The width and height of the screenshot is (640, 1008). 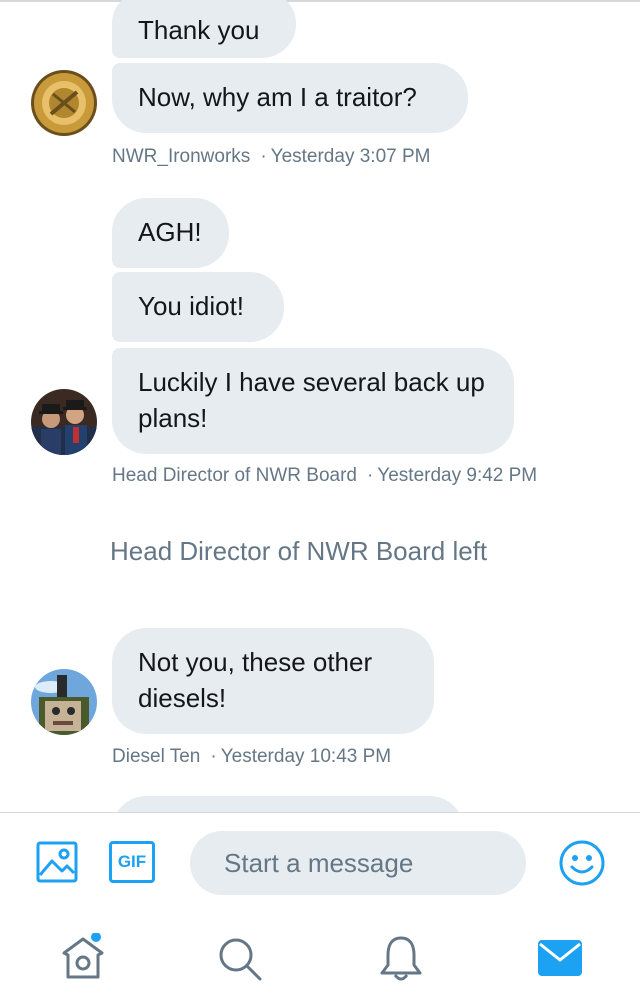 I want to click on tab-bar, so click(x=320, y=960).